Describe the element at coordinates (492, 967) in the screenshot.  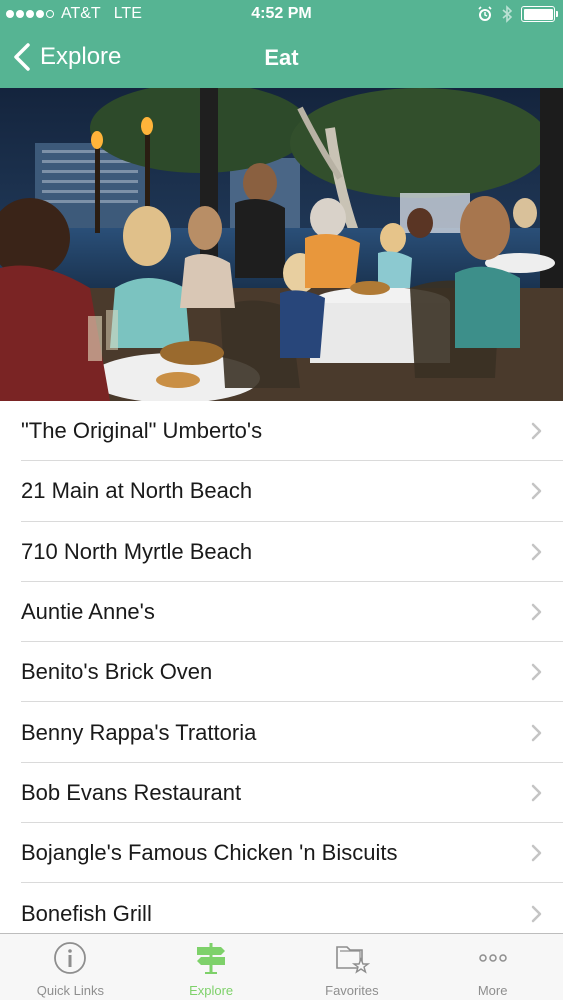
I see `tab-more: More` at that location.